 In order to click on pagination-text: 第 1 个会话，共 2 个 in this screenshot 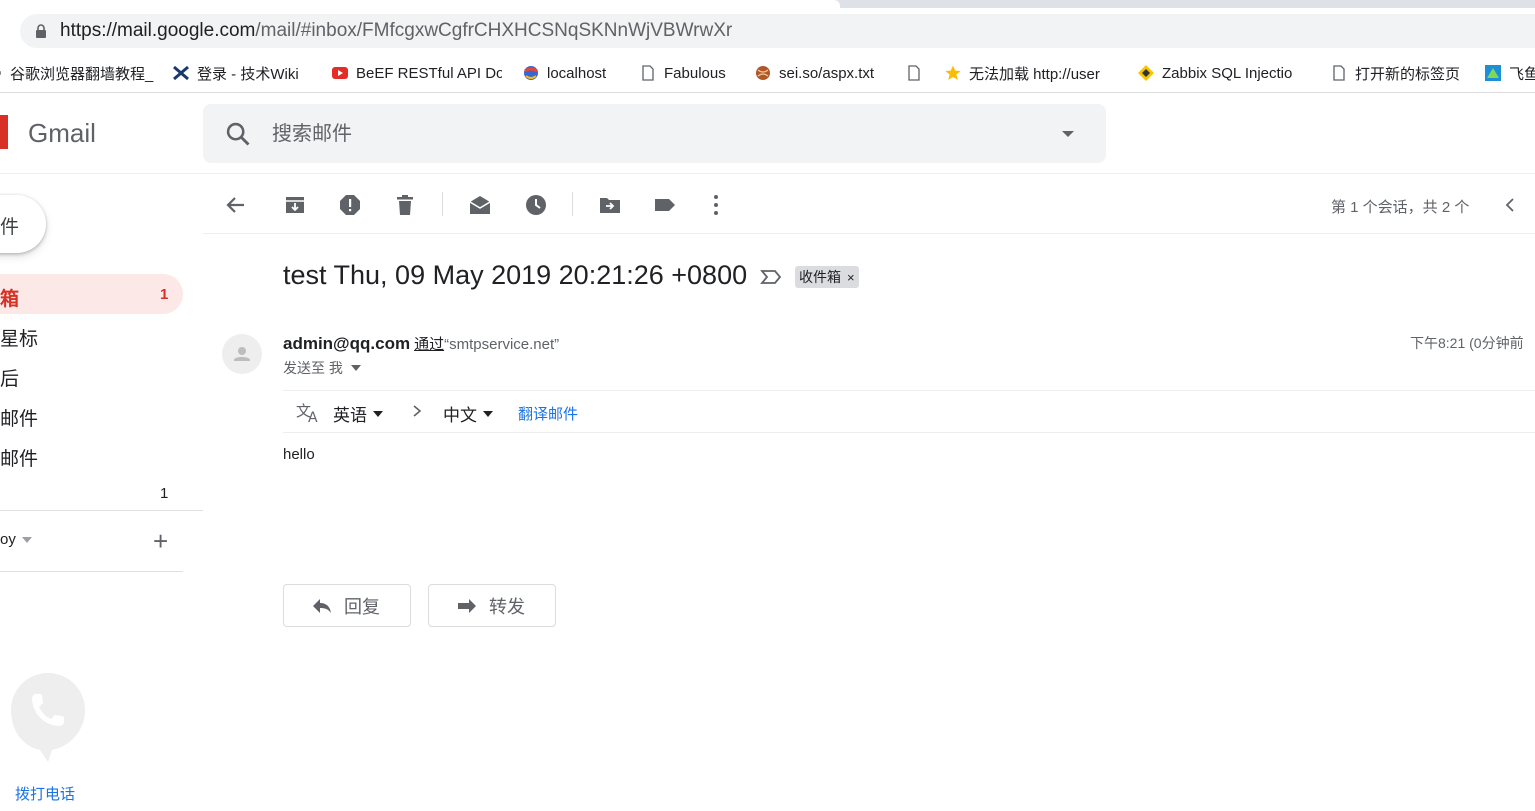, I will do `click(1400, 207)`.